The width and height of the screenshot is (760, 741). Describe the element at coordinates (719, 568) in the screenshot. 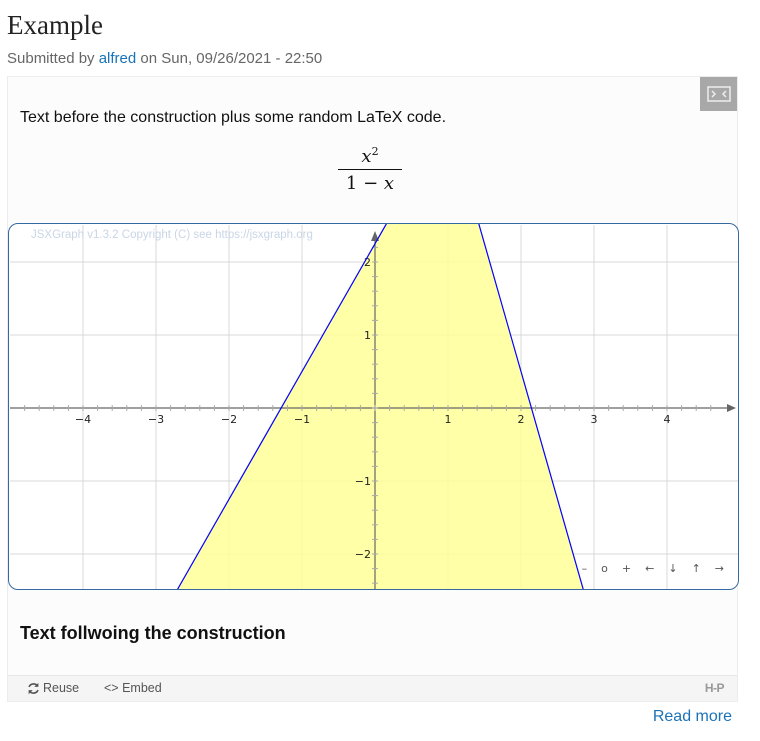

I see `pan-right-button: →` at that location.